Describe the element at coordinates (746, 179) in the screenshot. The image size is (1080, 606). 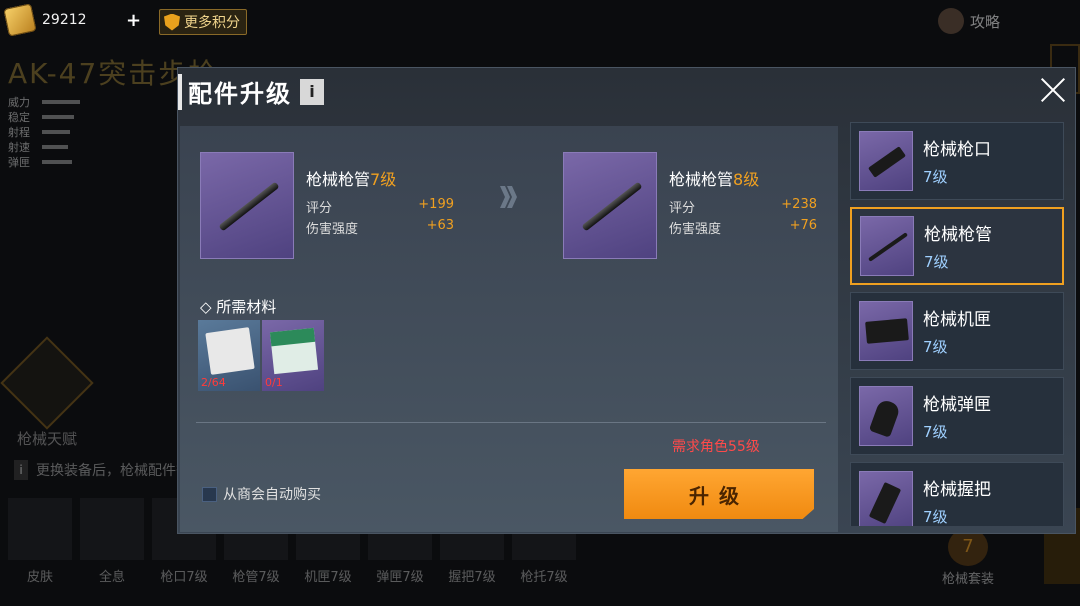
I see `part-level: 8级` at that location.